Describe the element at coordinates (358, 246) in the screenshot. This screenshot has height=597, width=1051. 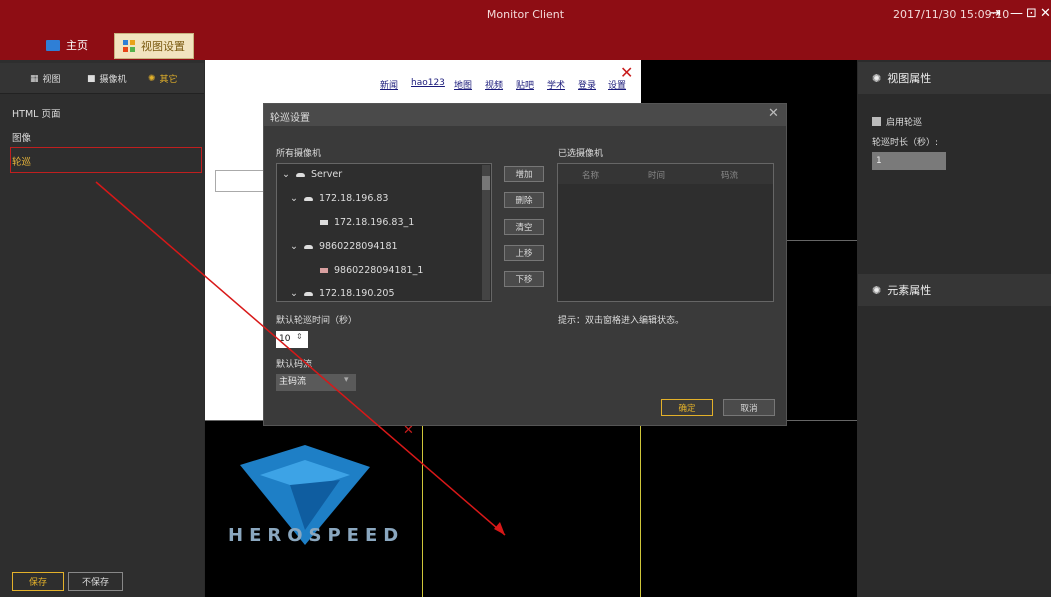
I see `tree-node-label: 9860228094181` at that location.